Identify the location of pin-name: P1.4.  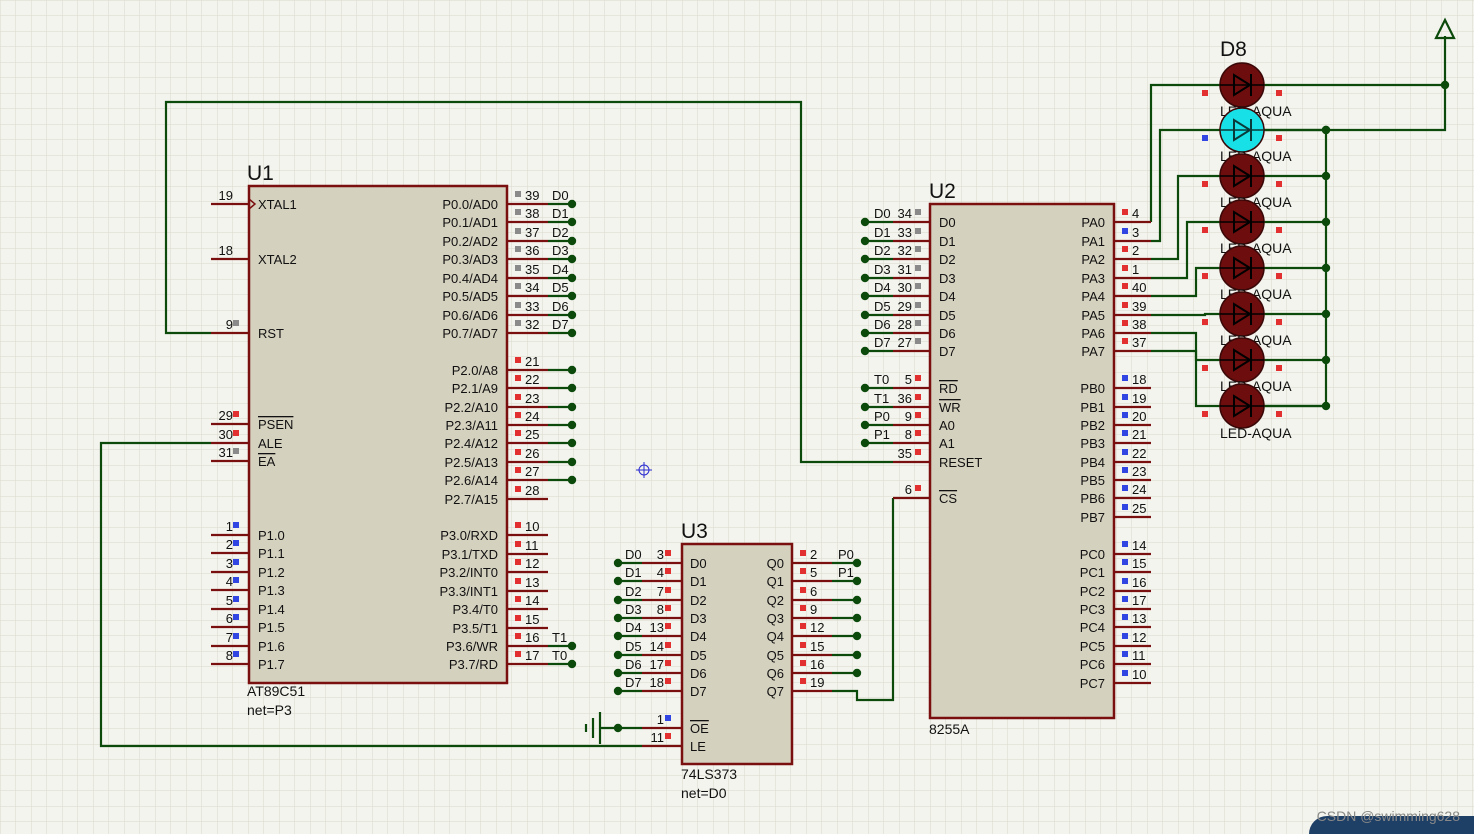
(271, 609).